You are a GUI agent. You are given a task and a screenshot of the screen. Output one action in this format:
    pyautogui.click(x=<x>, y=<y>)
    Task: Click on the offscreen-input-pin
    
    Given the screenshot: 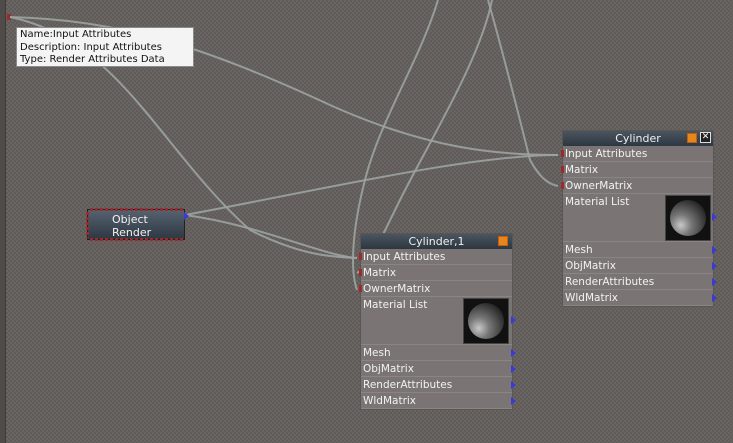 What is the action you would take?
    pyautogui.click(x=9, y=17)
    